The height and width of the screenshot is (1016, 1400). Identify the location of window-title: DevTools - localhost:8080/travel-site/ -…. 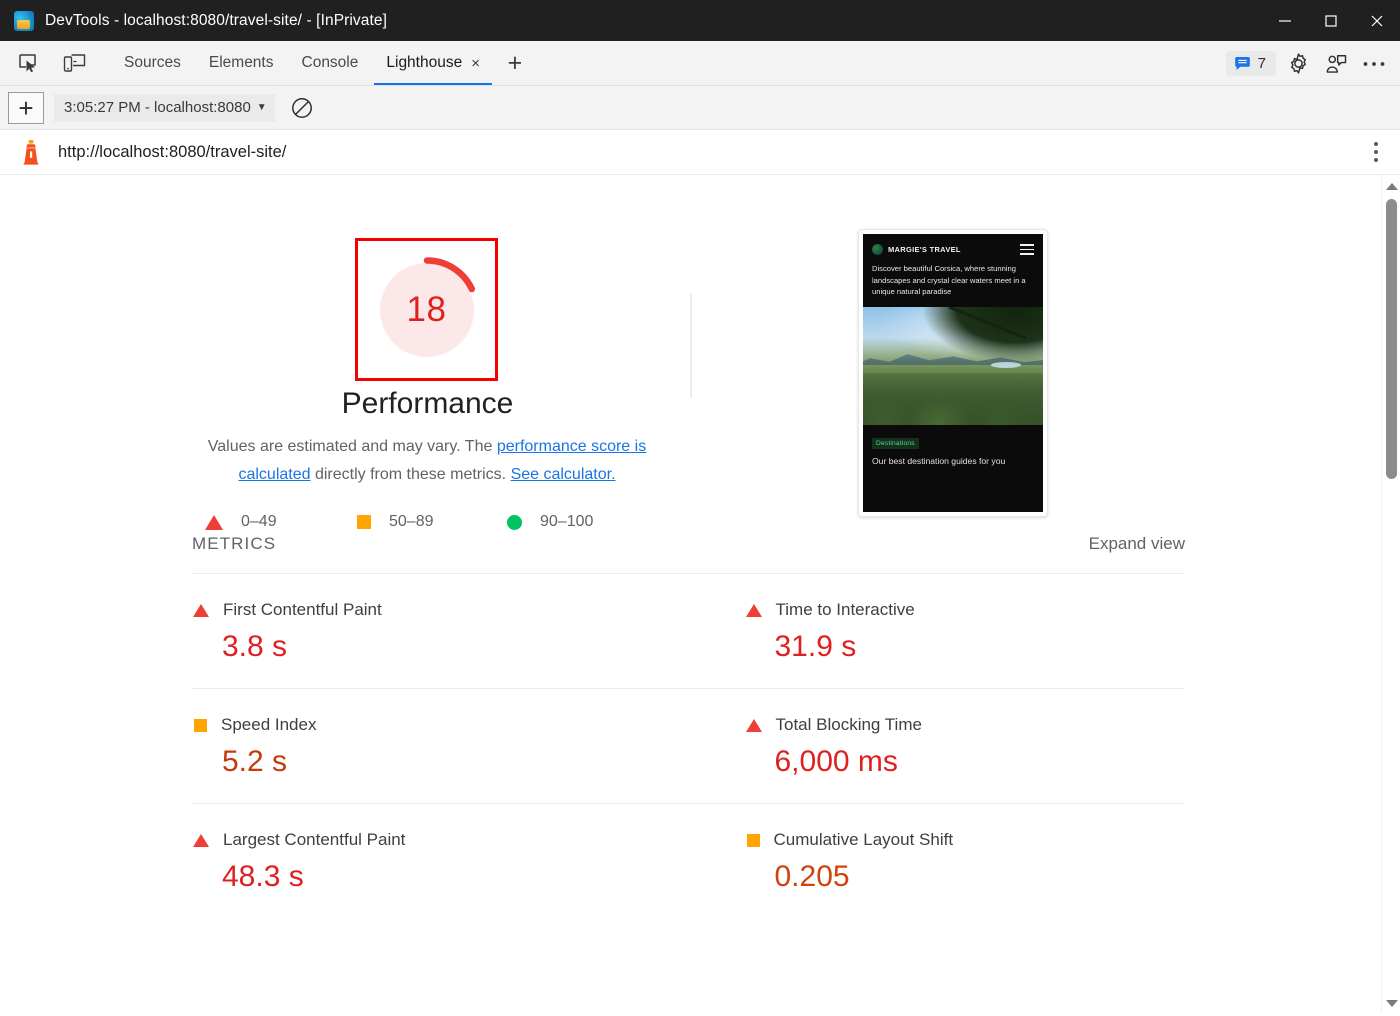
(216, 20).